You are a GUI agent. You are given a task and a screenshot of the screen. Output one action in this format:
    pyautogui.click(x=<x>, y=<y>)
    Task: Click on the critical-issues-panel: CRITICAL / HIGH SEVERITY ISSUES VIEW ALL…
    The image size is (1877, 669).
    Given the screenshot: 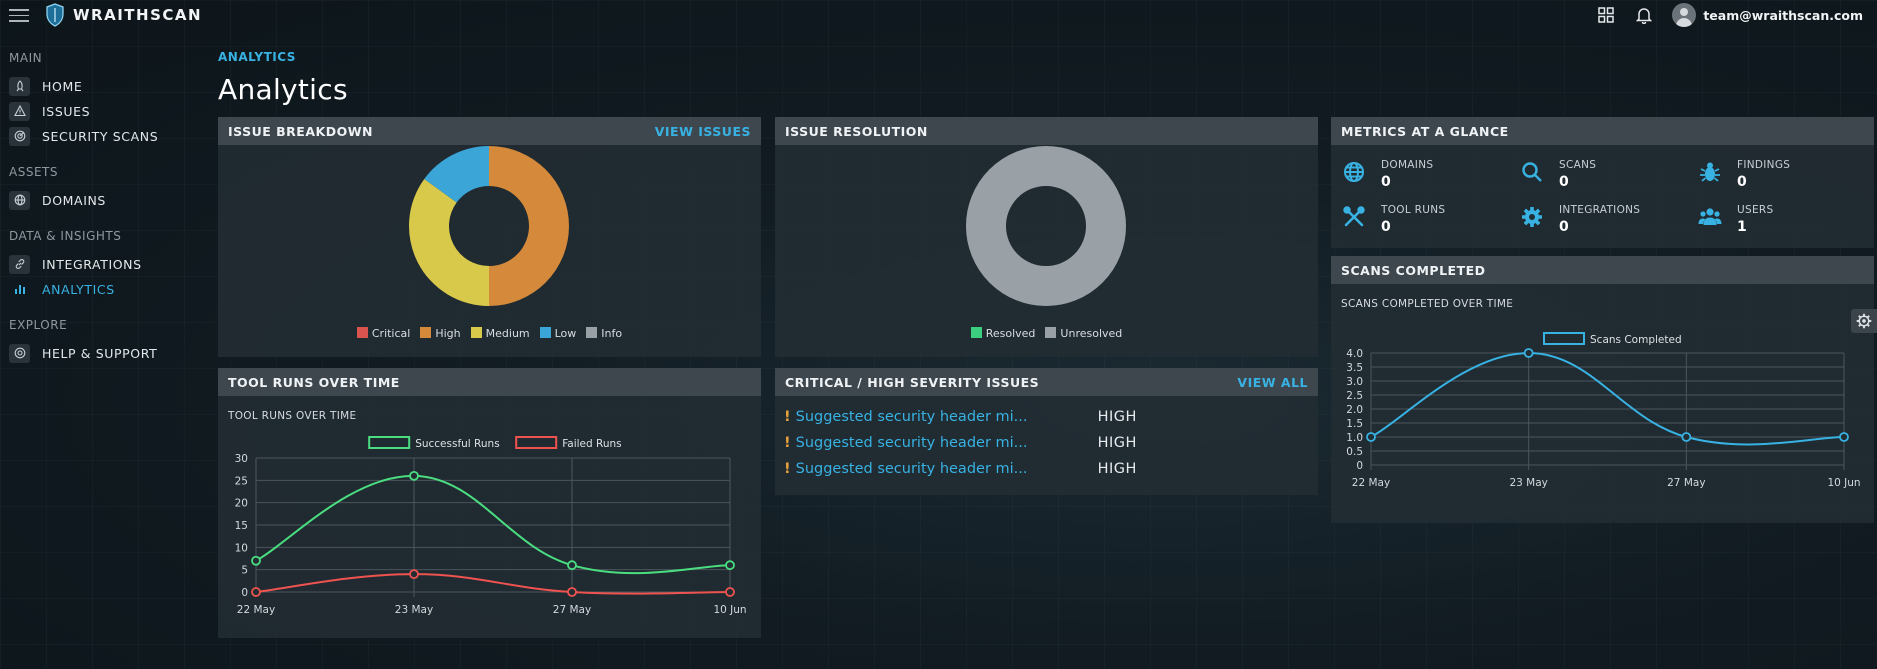 What is the action you would take?
    pyautogui.click(x=1046, y=431)
    